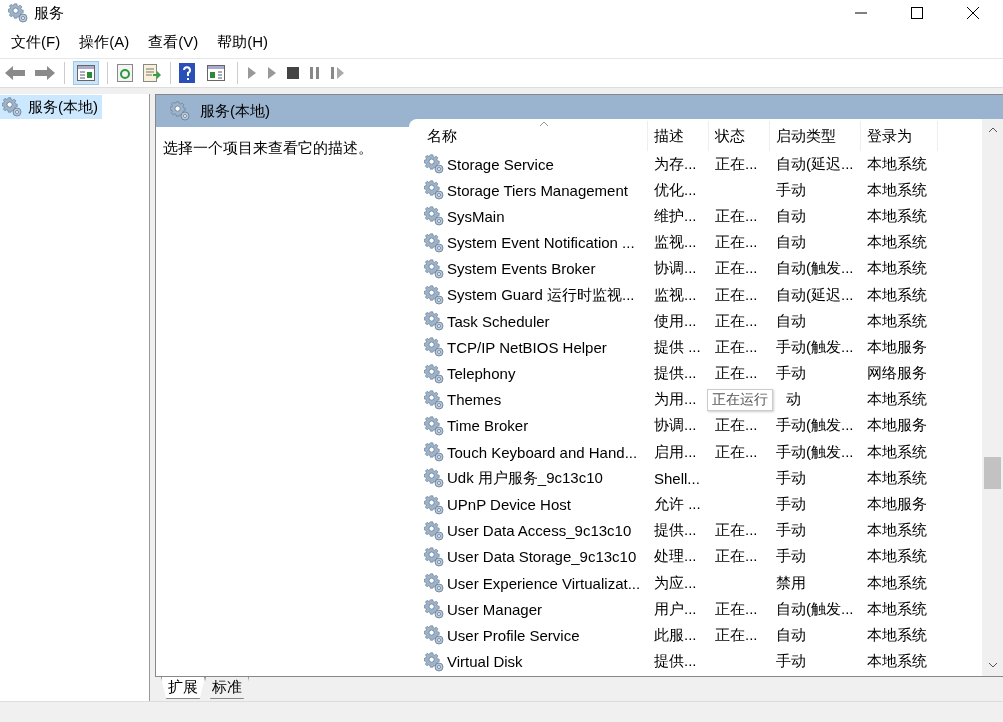 This screenshot has height=722, width=1003. Describe the element at coordinates (86, 73) in the screenshot. I see `show-hide-tree-button` at that location.